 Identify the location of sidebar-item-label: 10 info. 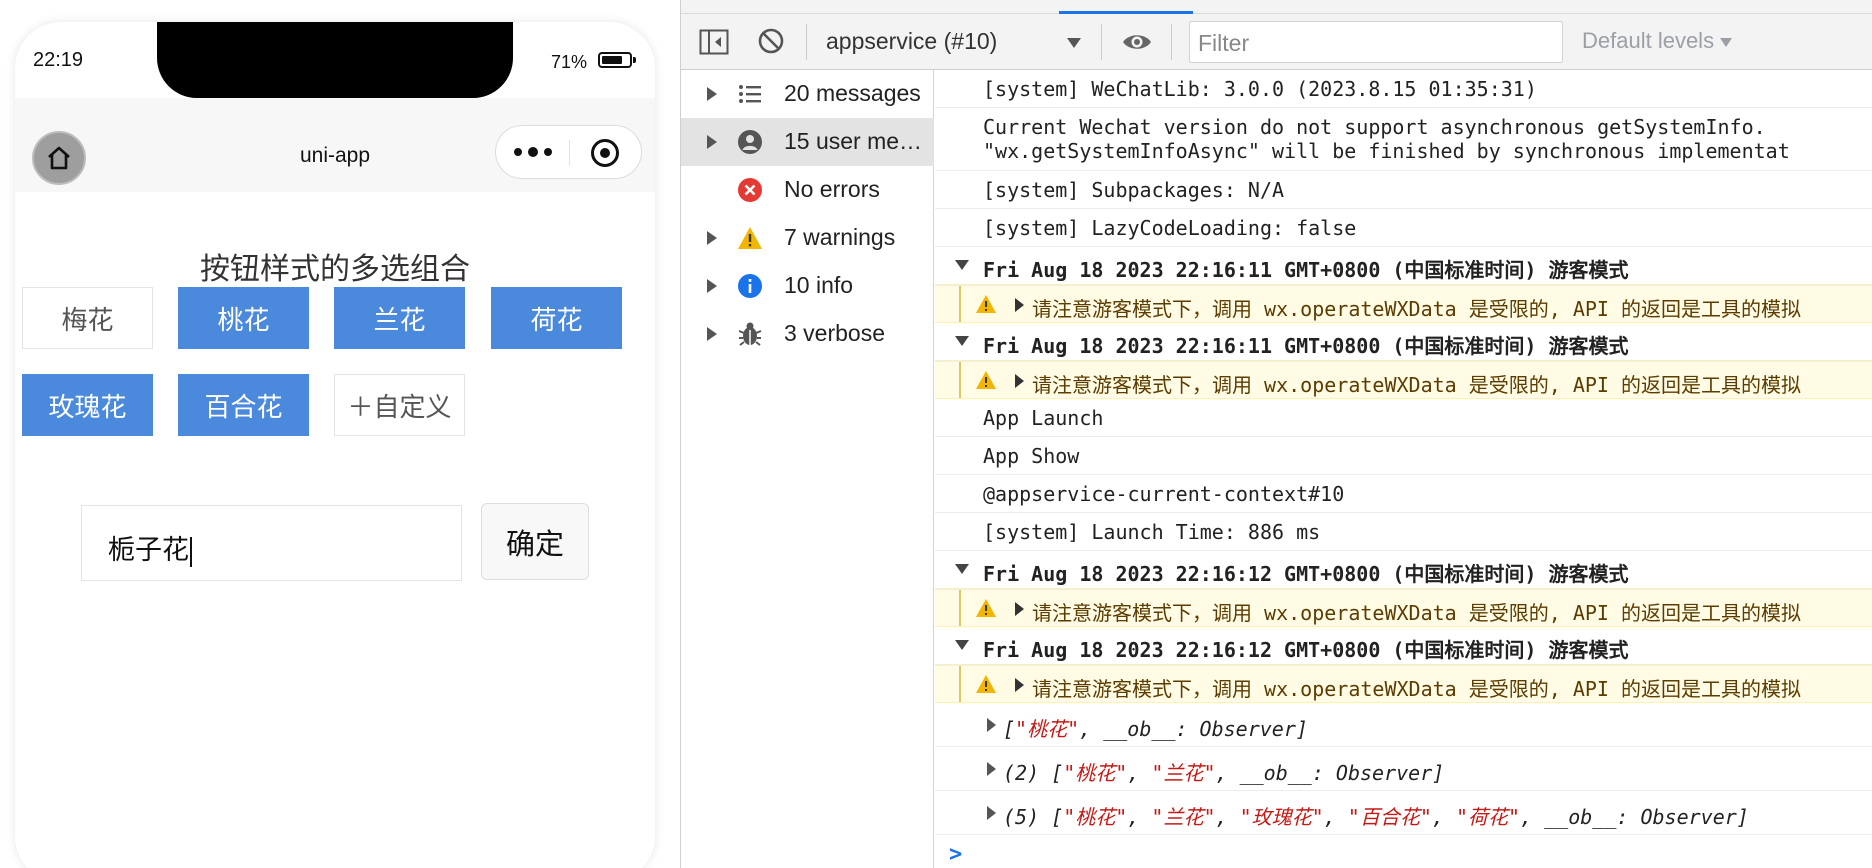
(819, 285).